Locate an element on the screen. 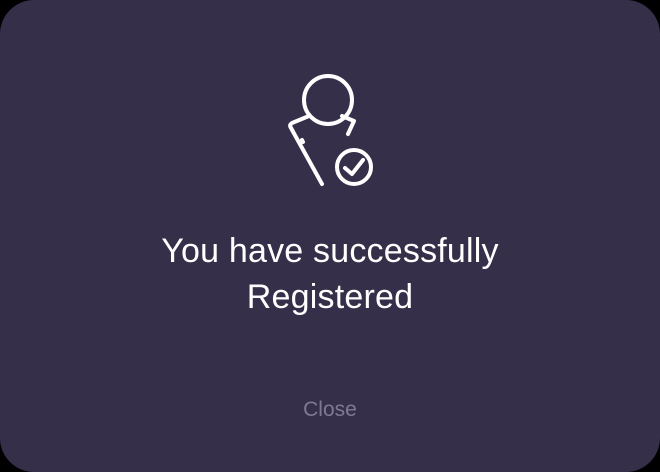 This screenshot has height=472, width=660. close-button: Close is located at coordinates (330, 410).